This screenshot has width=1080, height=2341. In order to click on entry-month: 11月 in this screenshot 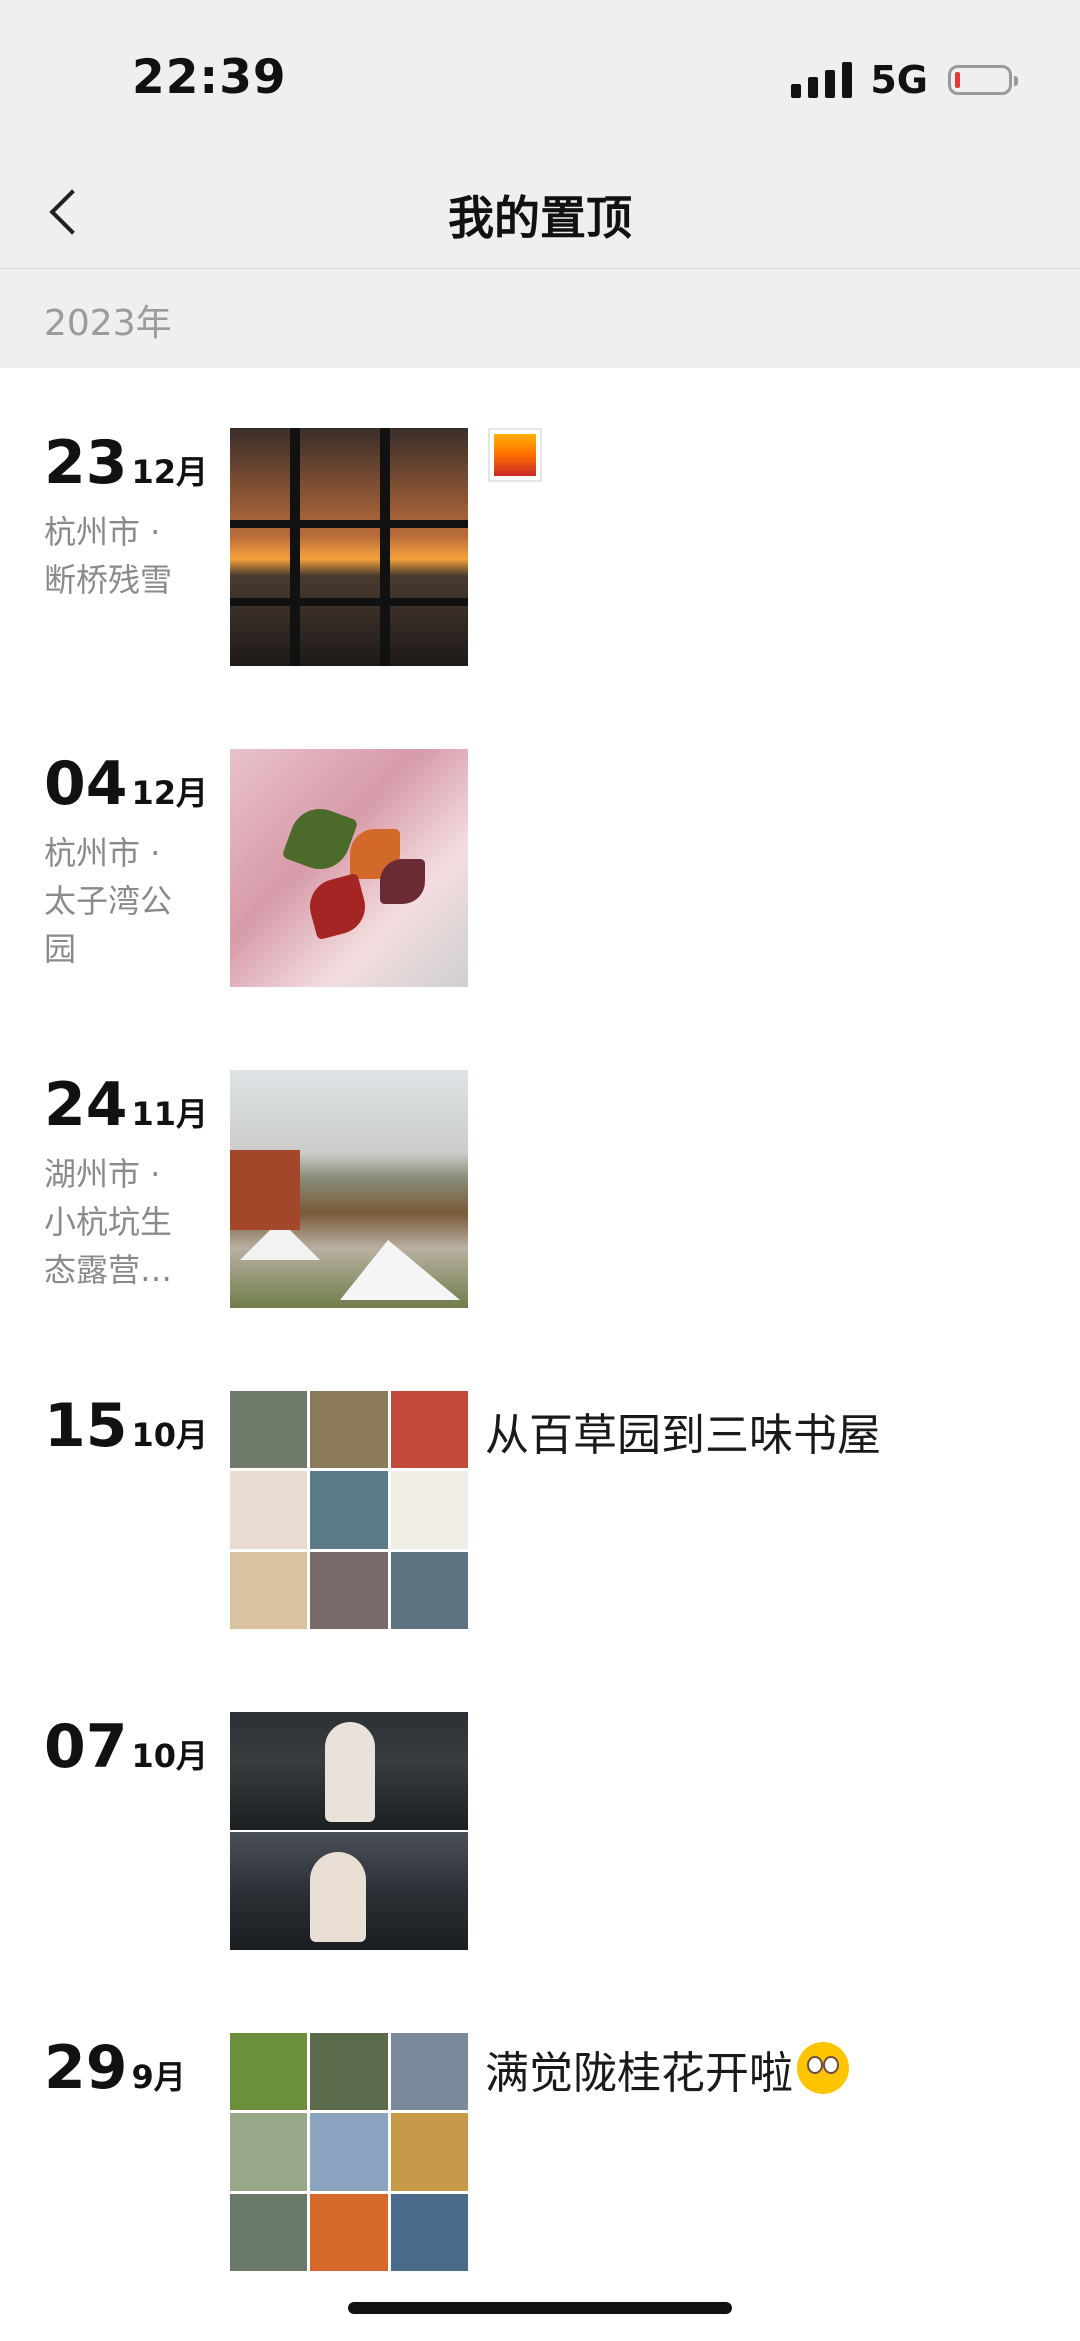, I will do `click(170, 1114)`.